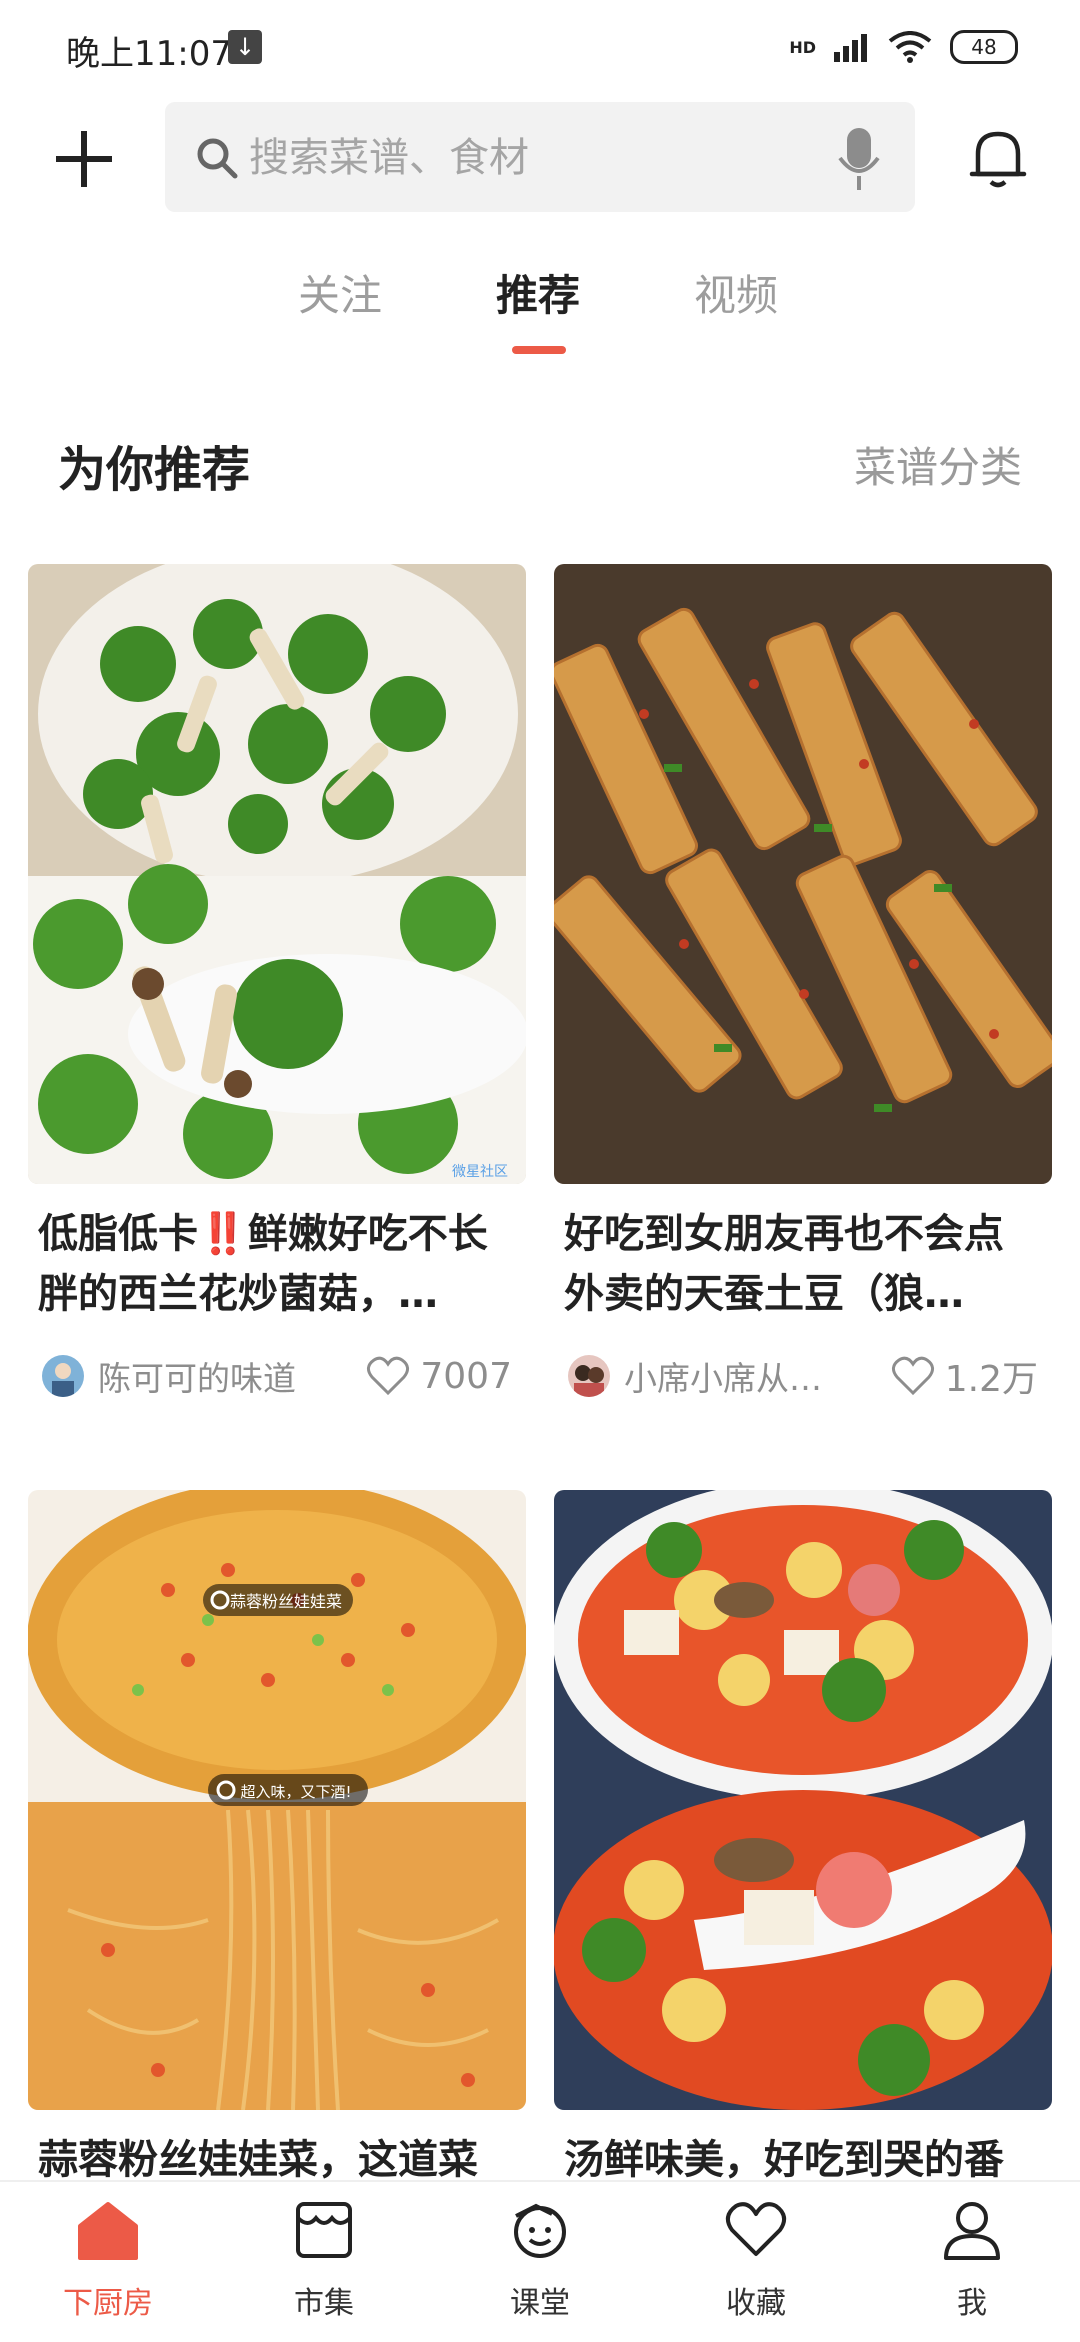 The height and width of the screenshot is (2342, 1080). What do you see at coordinates (539, 350) in the screenshot?
I see `active-tab-indicator` at bounding box center [539, 350].